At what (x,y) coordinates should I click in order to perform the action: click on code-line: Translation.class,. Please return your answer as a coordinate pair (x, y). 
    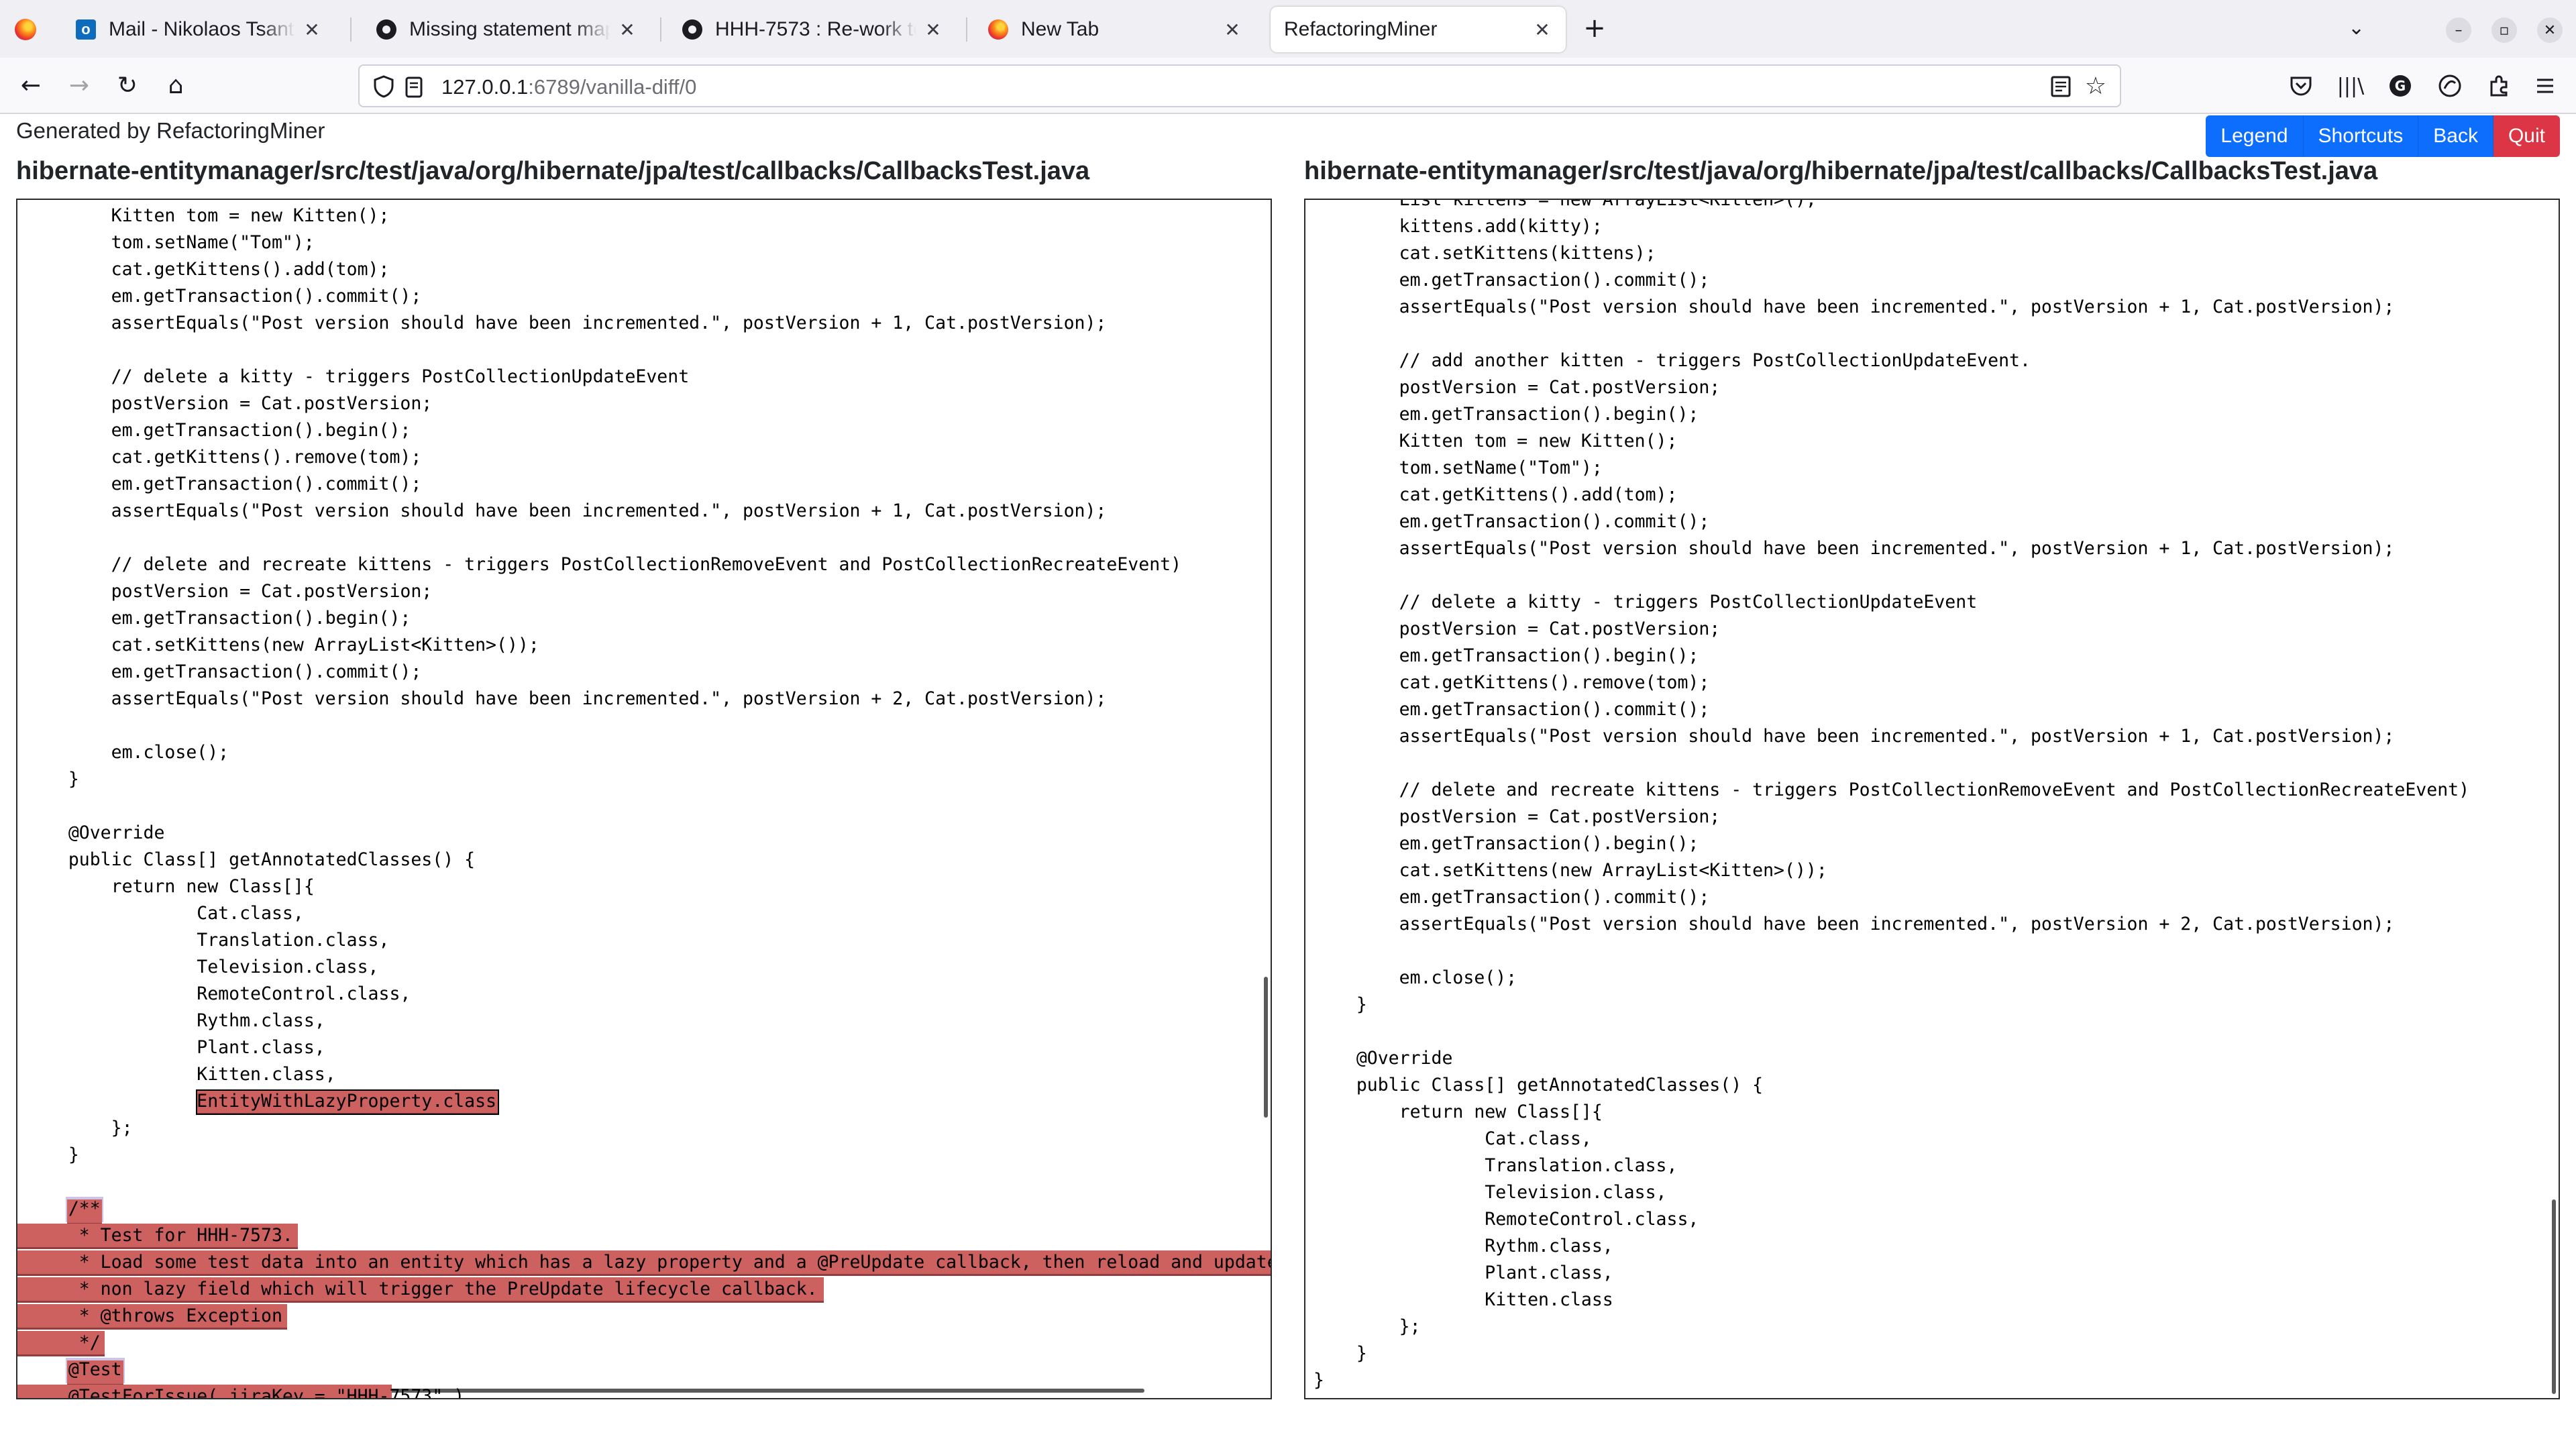
    Looking at the image, I should click on (1495, 1165).